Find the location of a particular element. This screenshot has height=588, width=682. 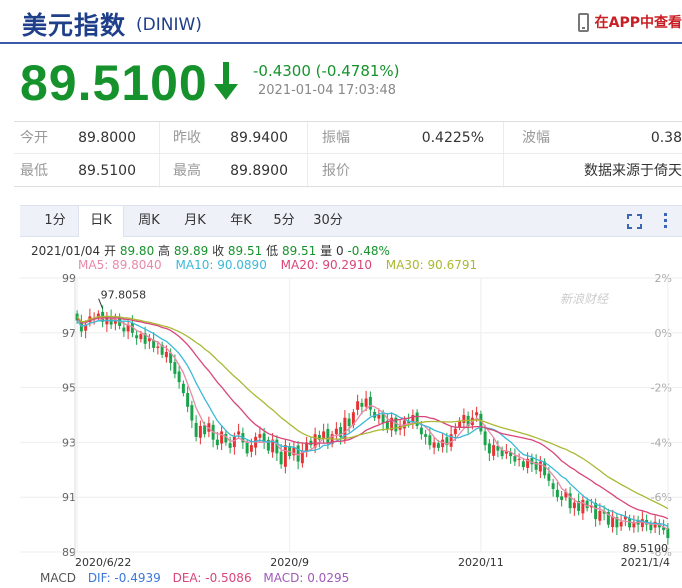

info-high: 89.89 is located at coordinates (191, 251).